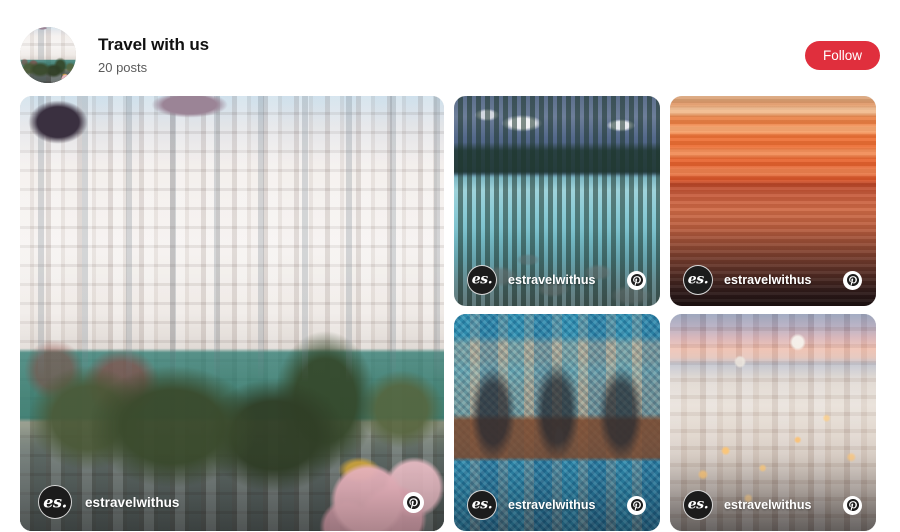 The height and width of the screenshot is (532, 900). What do you see at coordinates (450, 55) in the screenshot?
I see `profile-header: Travel with us 20 posts Follow` at bounding box center [450, 55].